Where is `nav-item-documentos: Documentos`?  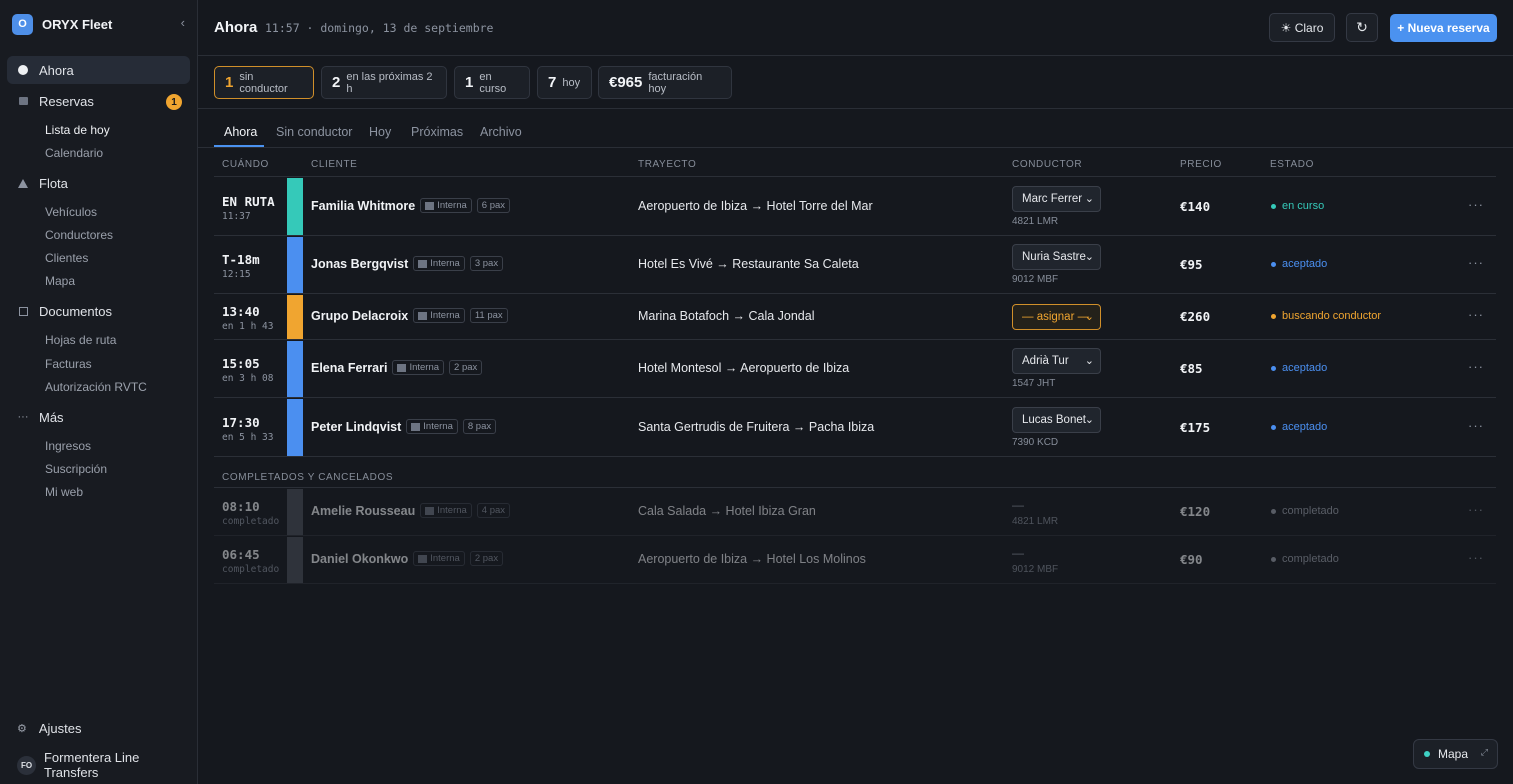
nav-item-documentos: Documentos is located at coordinates (98, 311).